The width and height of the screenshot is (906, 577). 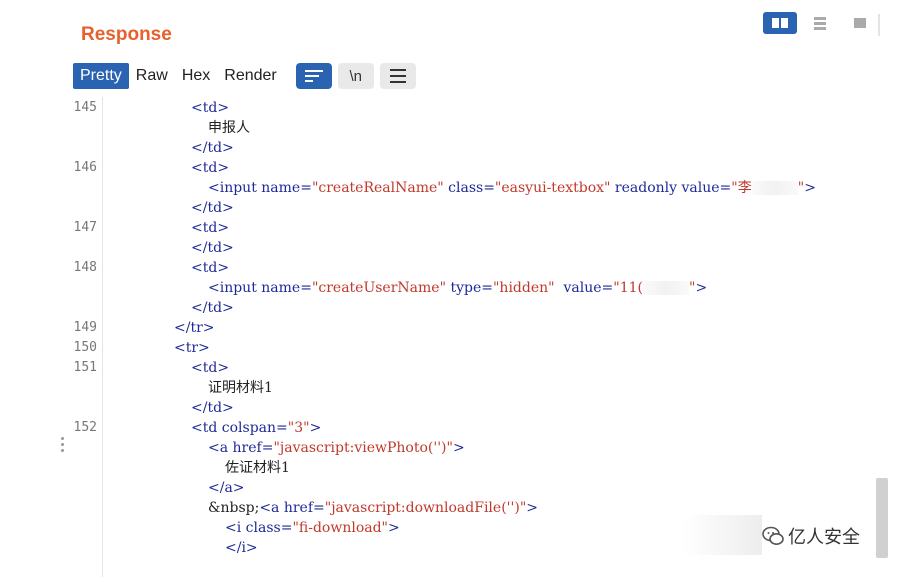 I want to click on show-newlines-button: \n, so click(x=355, y=76).